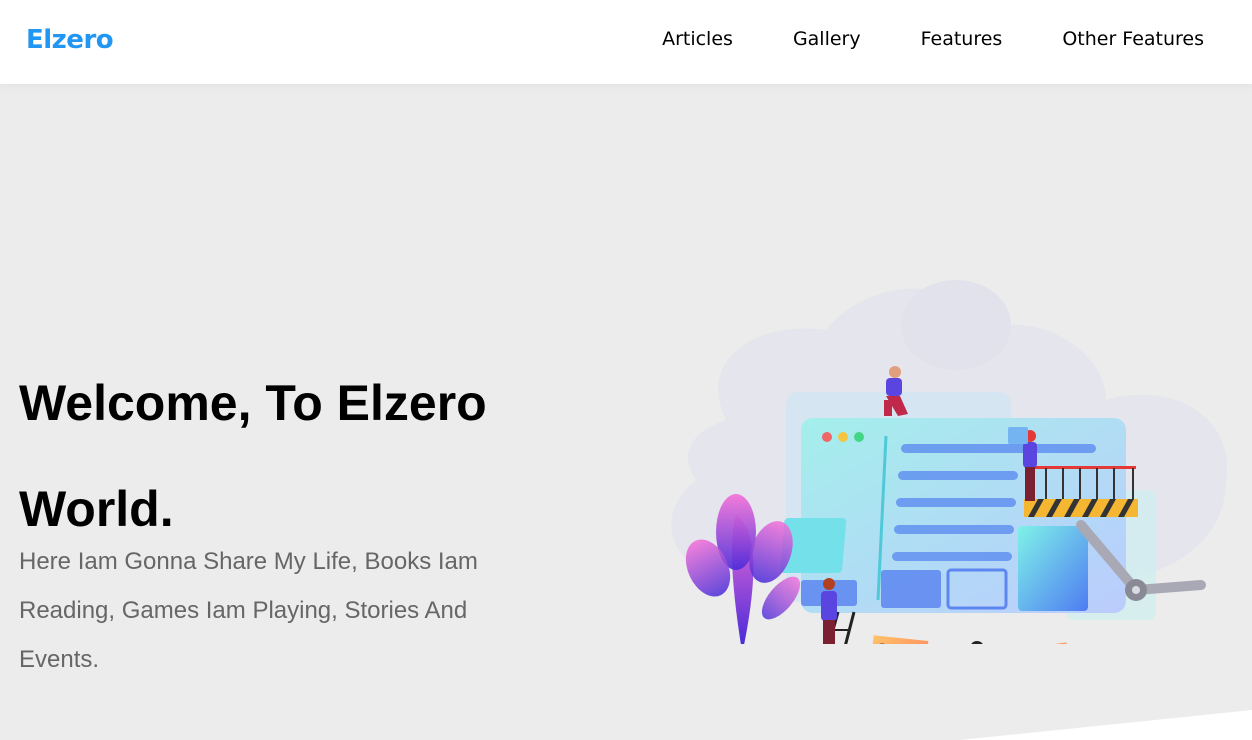  I want to click on main-nav: Articles Gallery Features Other Features, so click(942, 42).